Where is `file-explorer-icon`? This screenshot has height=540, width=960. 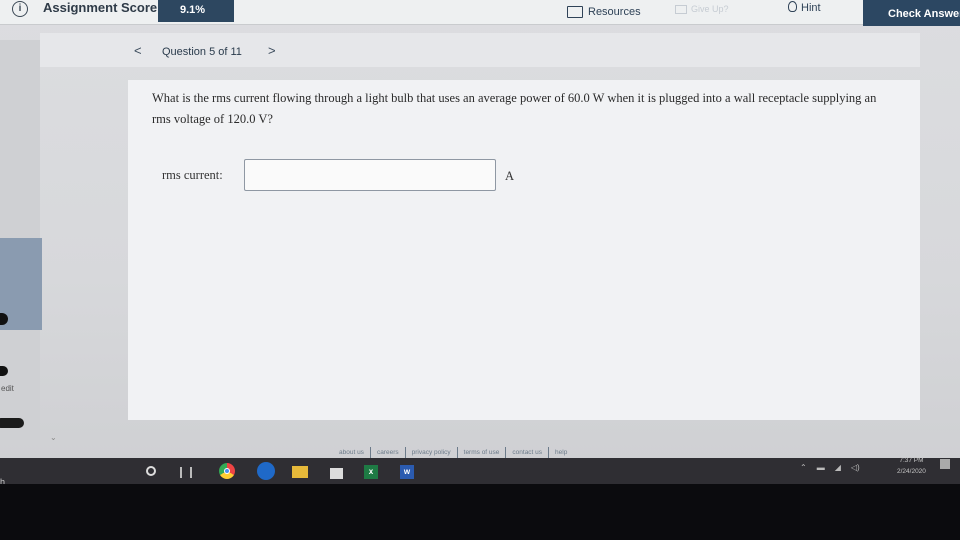 file-explorer-icon is located at coordinates (300, 472).